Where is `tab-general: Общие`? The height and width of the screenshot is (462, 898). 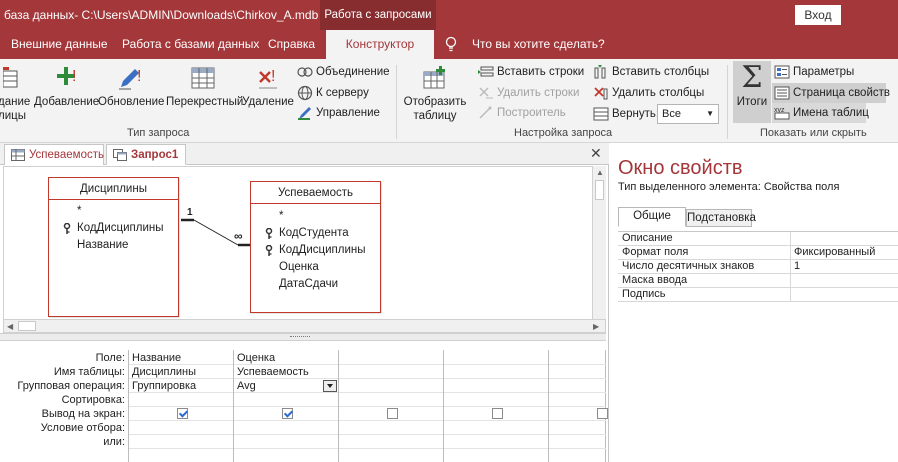 tab-general: Общие is located at coordinates (652, 217).